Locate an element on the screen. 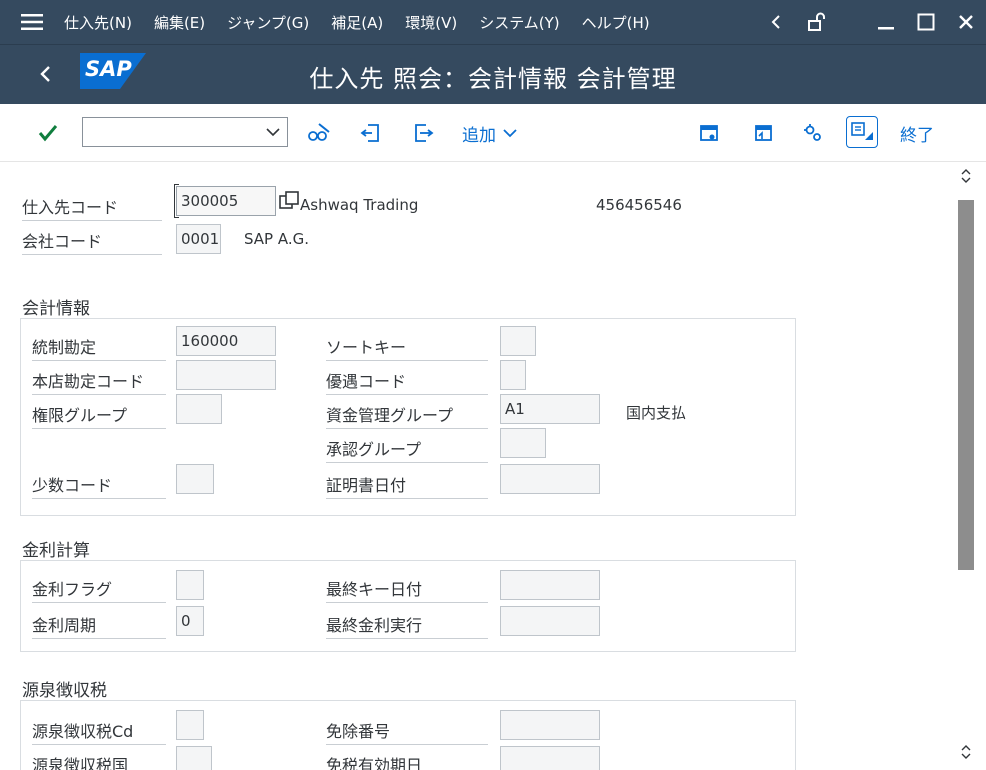 The width and height of the screenshot is (986, 770). head-office-field is located at coordinates (226, 375).